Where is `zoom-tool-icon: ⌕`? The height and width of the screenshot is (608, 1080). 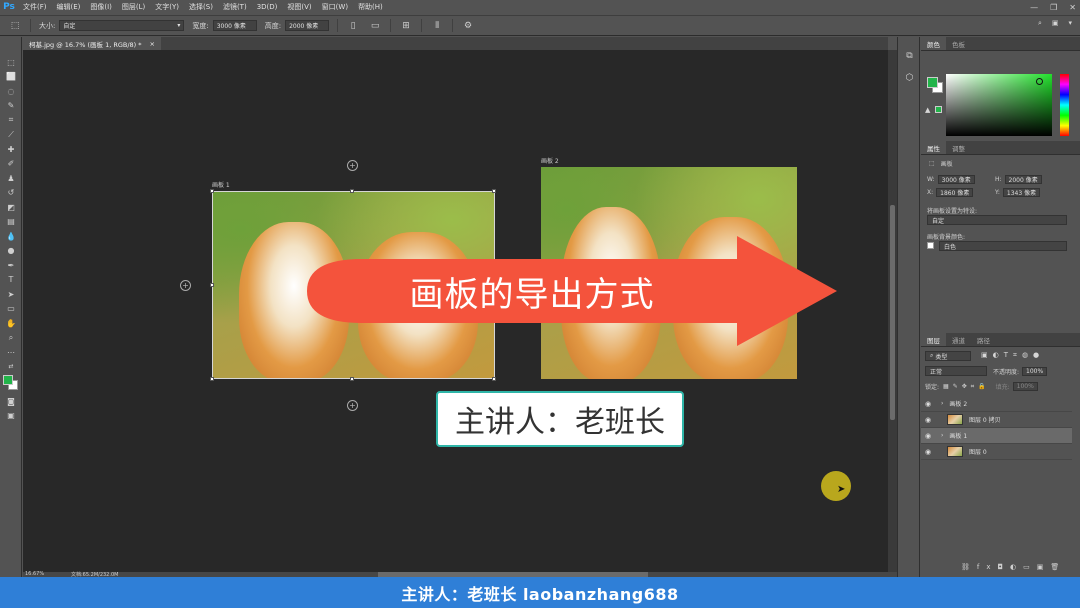 zoom-tool-icon: ⌕ is located at coordinates (11, 338).